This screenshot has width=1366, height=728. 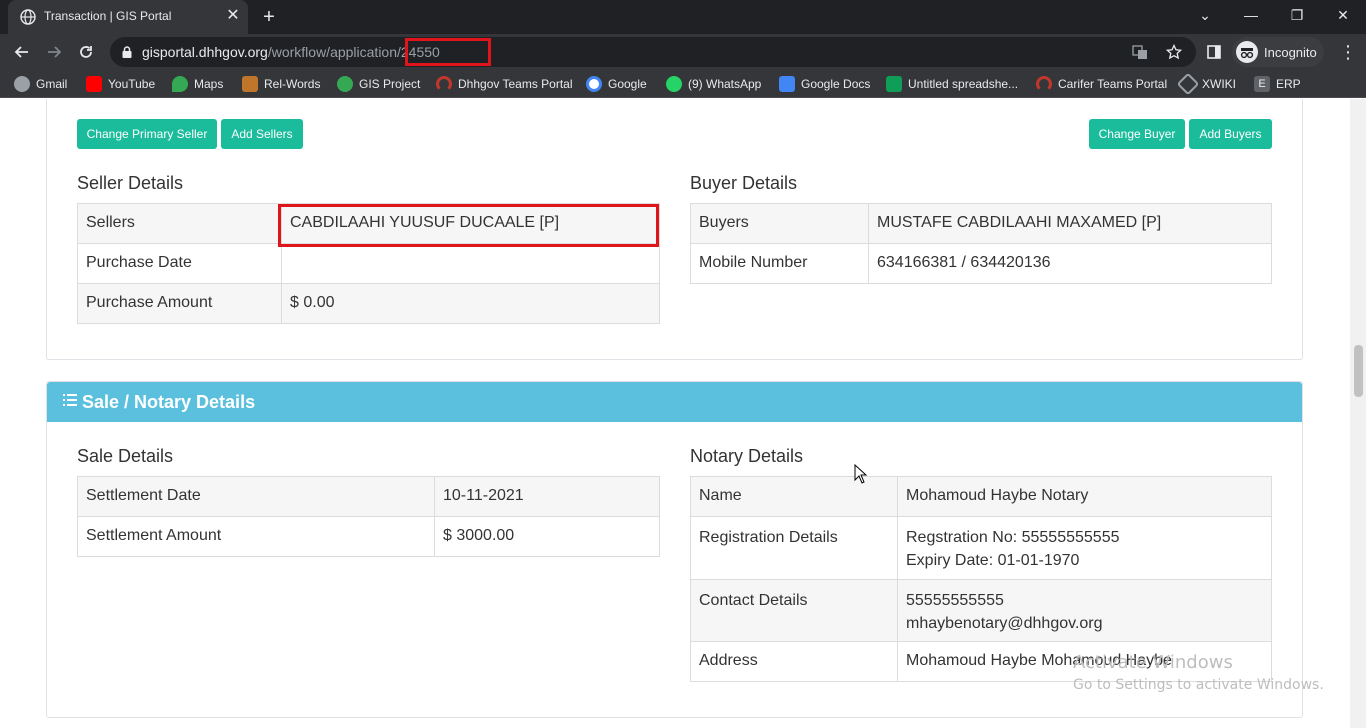 What do you see at coordinates (779, 263) in the screenshot?
I see `buyer-label-mobile: Mobile Number` at bounding box center [779, 263].